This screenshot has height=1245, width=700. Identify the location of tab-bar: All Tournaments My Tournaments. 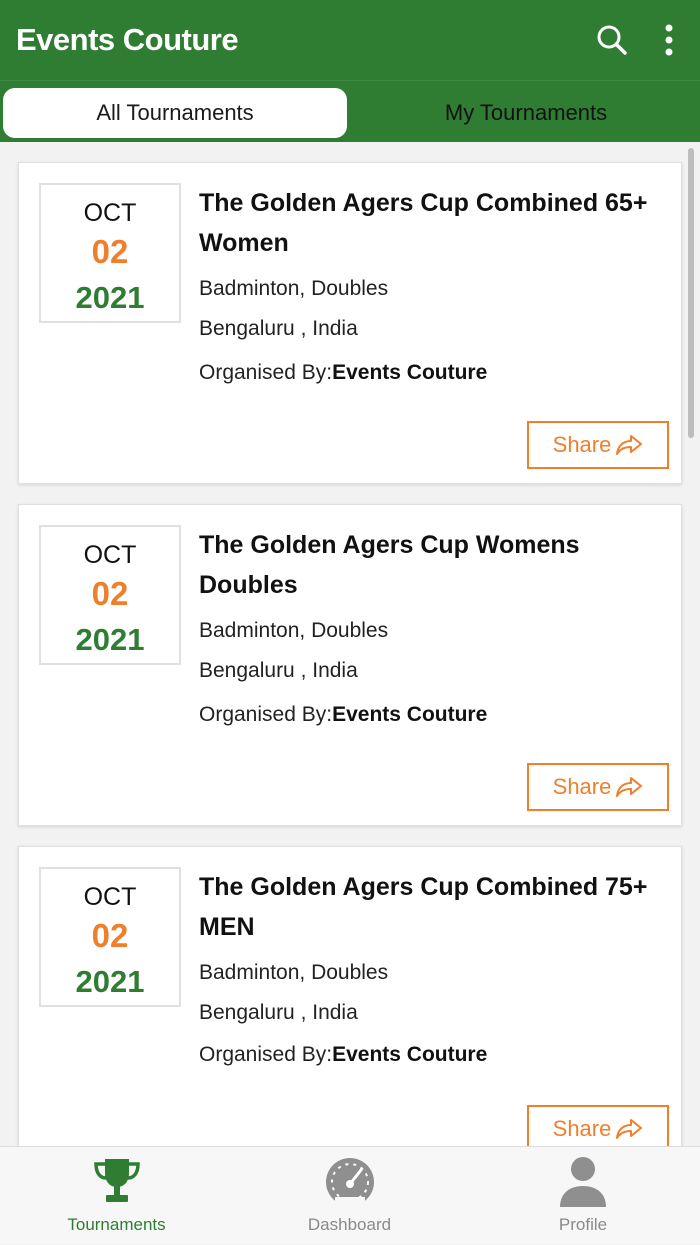
(350, 111).